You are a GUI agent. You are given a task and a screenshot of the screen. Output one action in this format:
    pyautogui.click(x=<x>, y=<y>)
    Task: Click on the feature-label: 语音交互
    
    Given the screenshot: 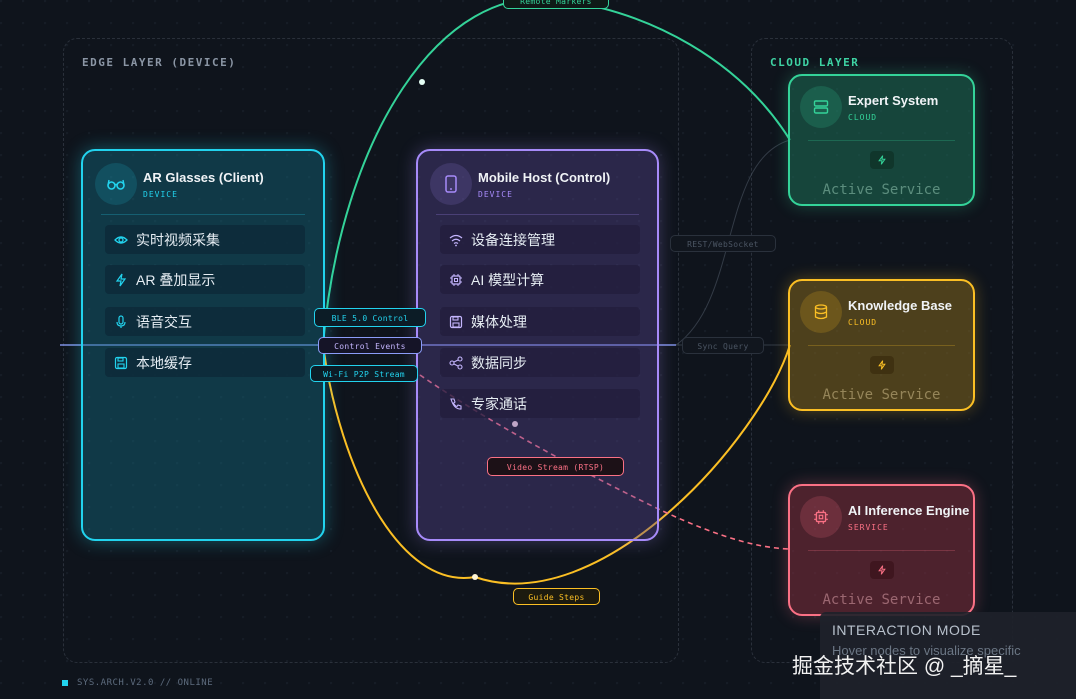 What is the action you would take?
    pyautogui.click(x=164, y=321)
    